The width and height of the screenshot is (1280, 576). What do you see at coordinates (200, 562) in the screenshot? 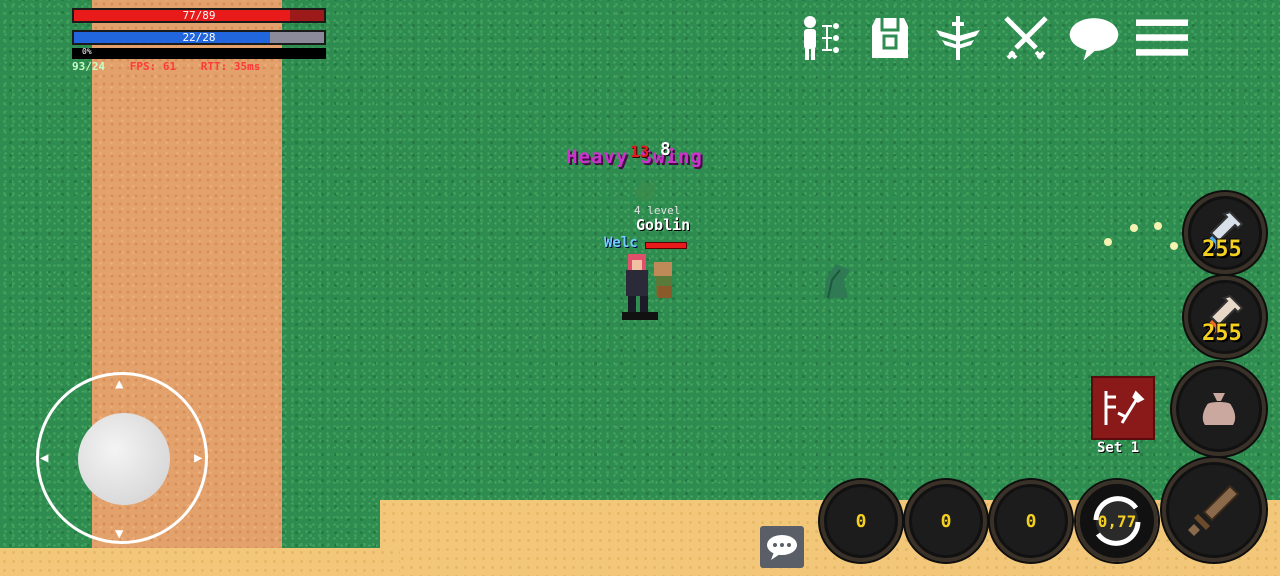
I see `sand-area-left` at bounding box center [200, 562].